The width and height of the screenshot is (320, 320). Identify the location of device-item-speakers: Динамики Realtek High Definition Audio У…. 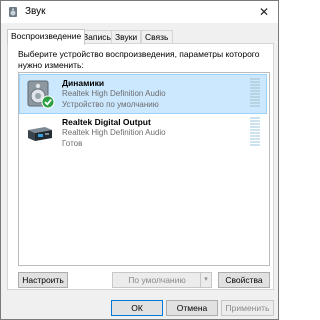
(143, 94).